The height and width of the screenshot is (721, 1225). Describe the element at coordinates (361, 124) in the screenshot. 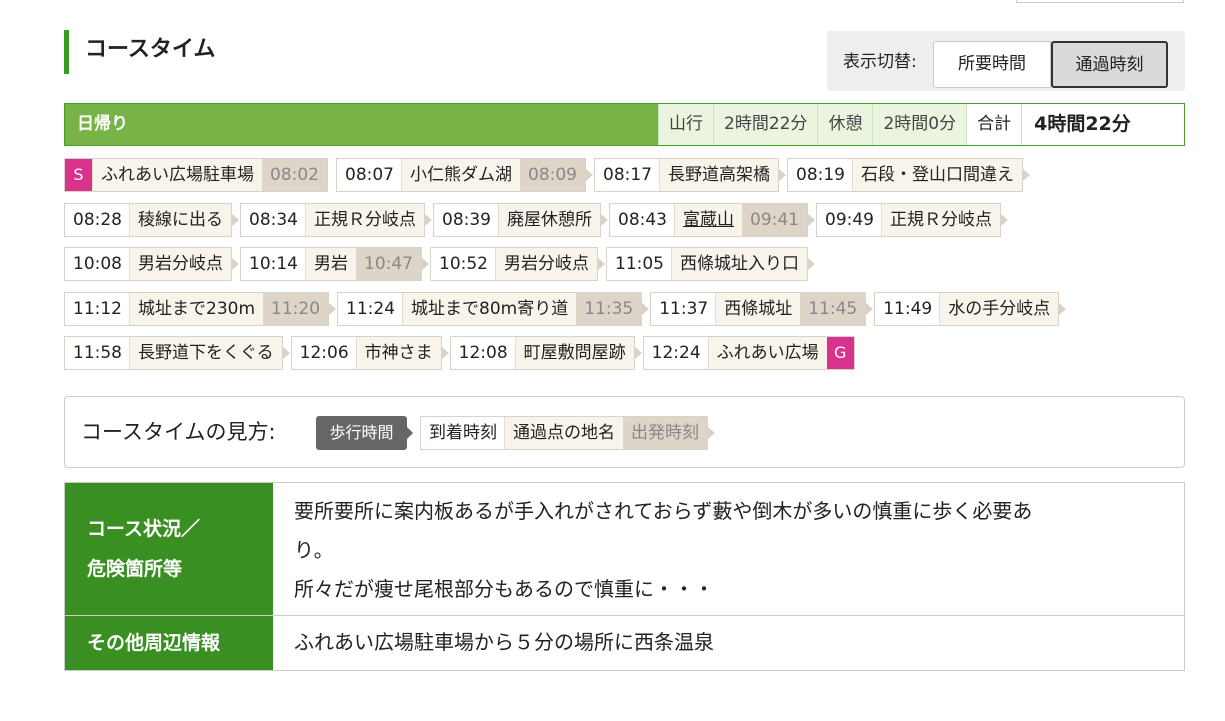

I see `trip-type: 日帰り` at that location.